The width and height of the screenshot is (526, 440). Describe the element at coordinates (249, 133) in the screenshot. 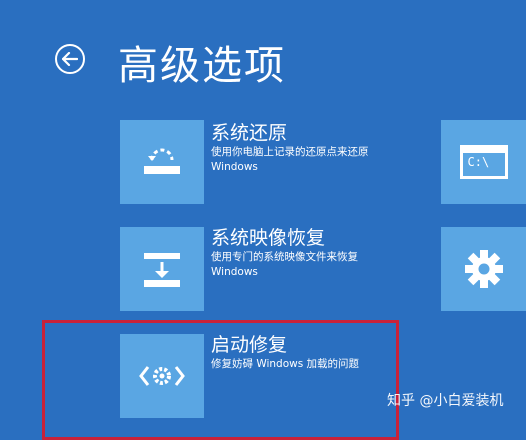

I see `system-restore-title: 系统还原` at that location.